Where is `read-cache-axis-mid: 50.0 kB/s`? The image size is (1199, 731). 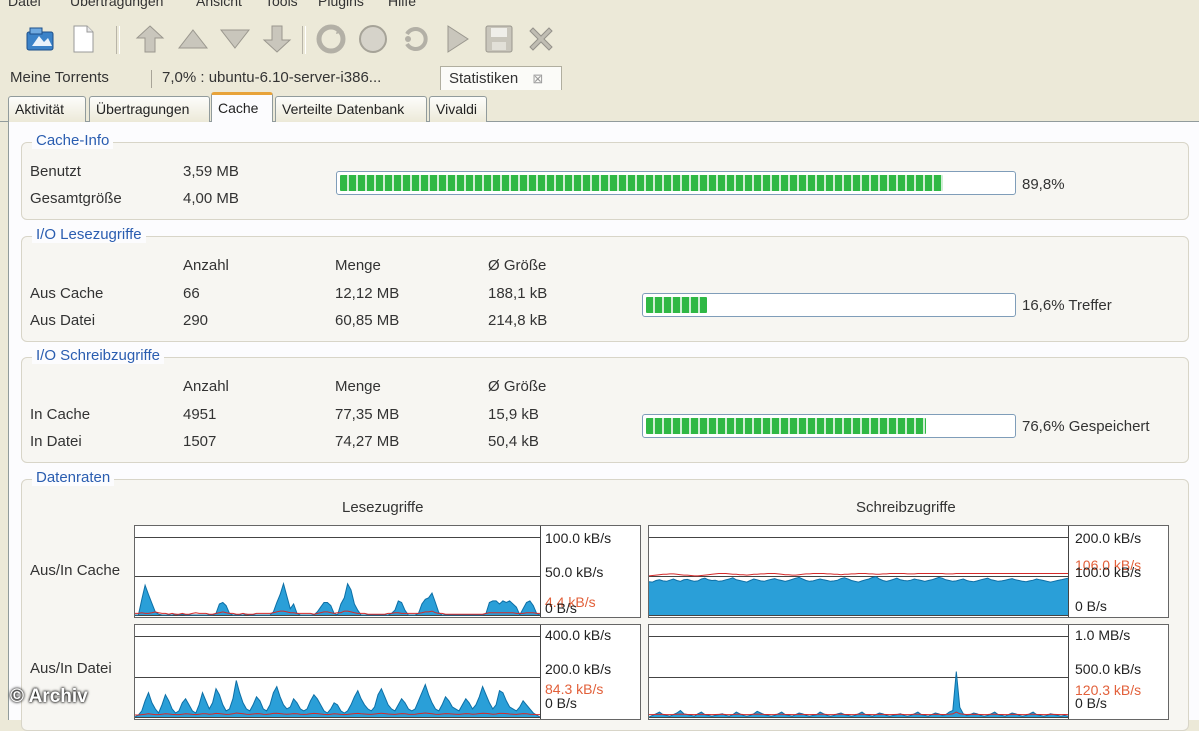 read-cache-axis-mid: 50.0 kB/s is located at coordinates (574, 572).